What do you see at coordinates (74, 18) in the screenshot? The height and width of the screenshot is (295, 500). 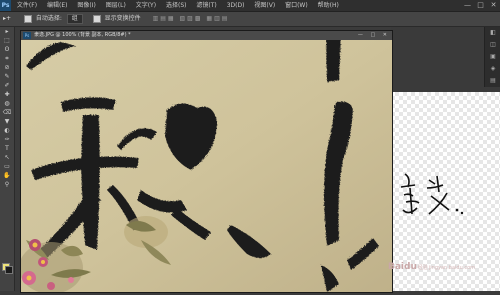 I see `auto-select-dropdown: 组` at bounding box center [74, 18].